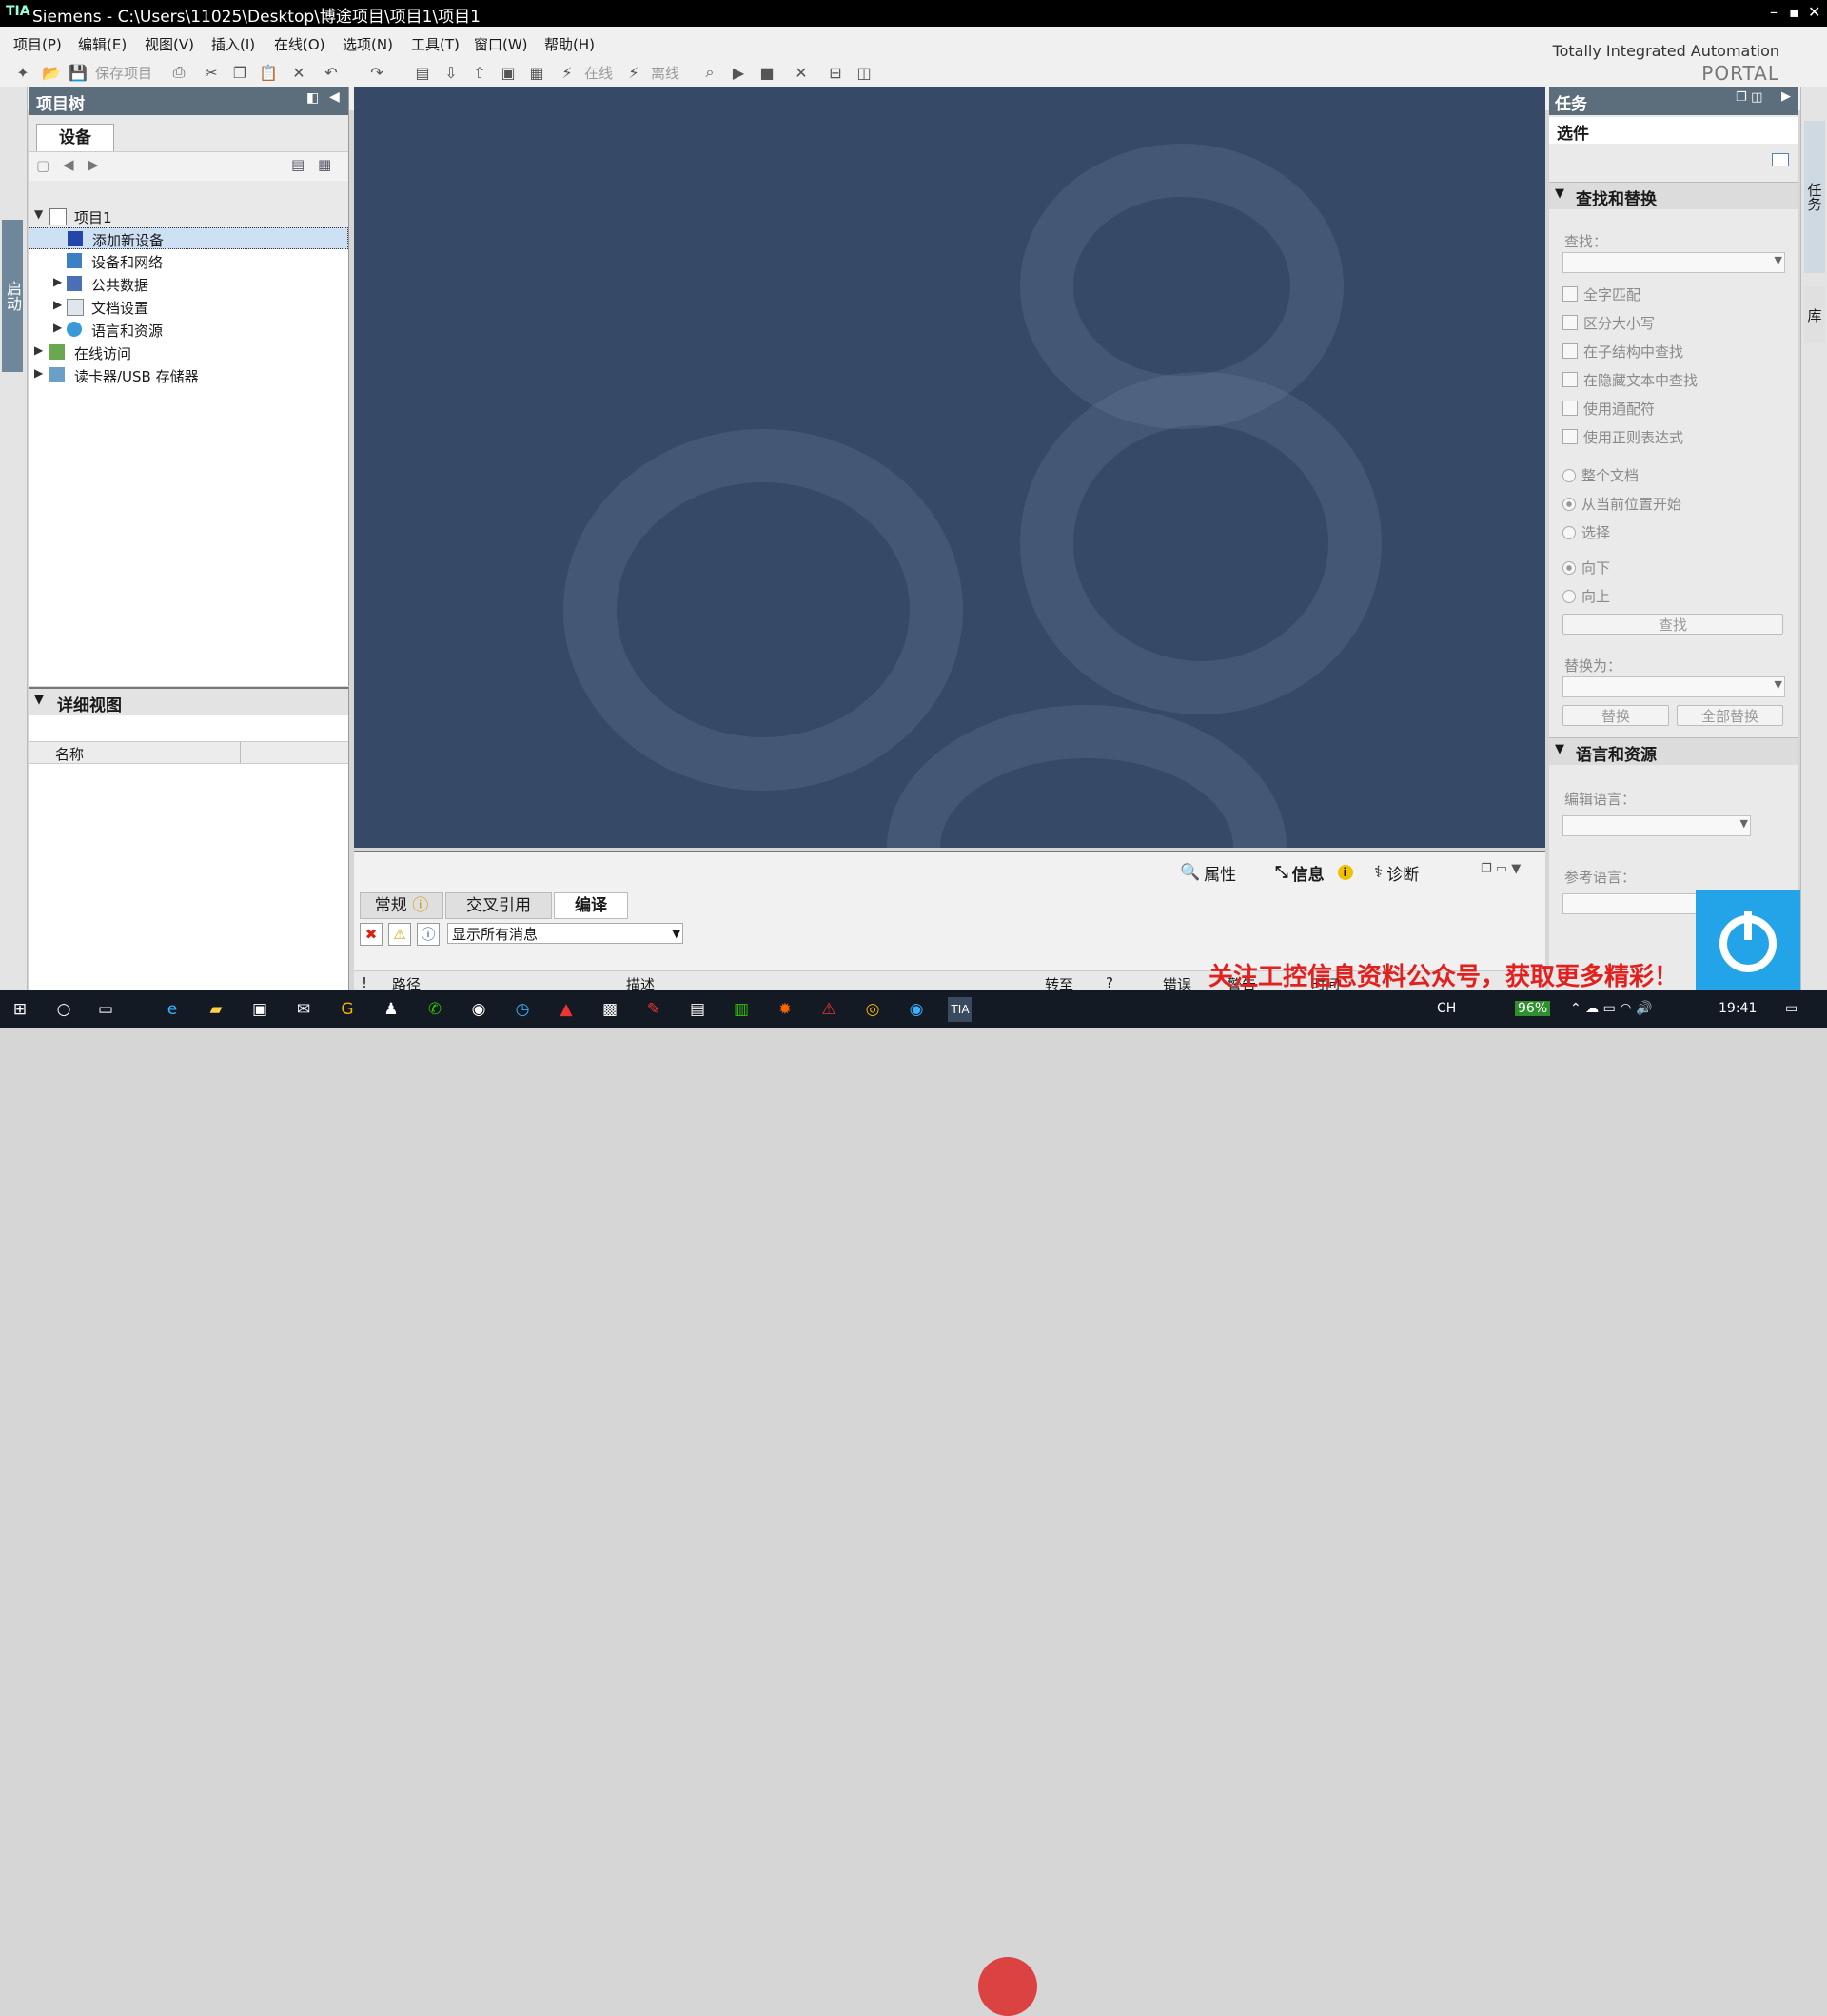 The image size is (1827, 2016). I want to click on checkbox-substructures: 在子结构中查找, so click(1622, 352).